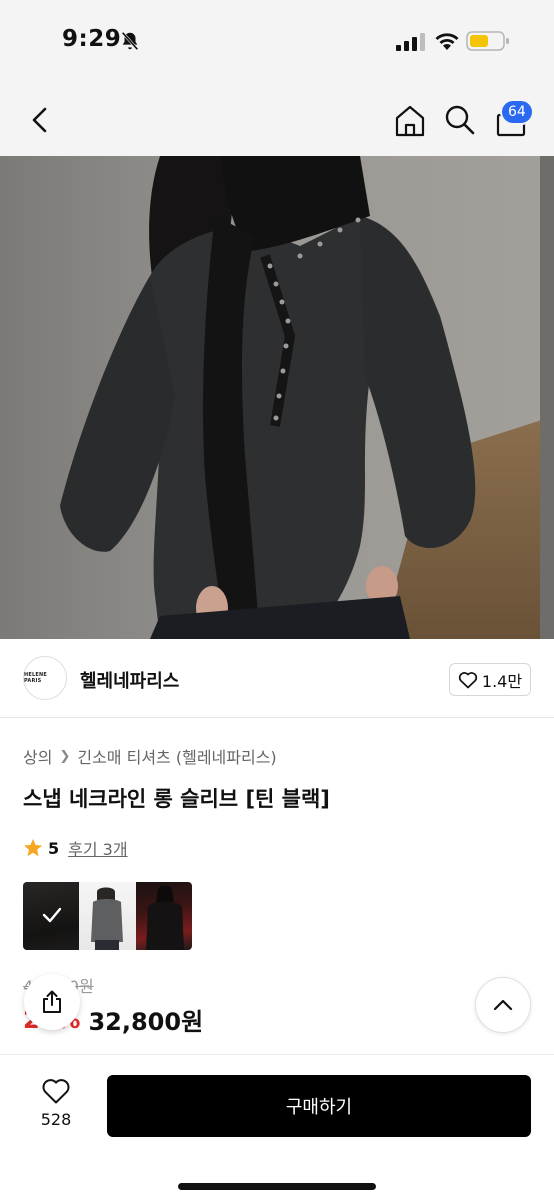 This screenshot has height=1200, width=554. Describe the element at coordinates (130, 41) in the screenshot. I see `bell-slash-icon` at that location.